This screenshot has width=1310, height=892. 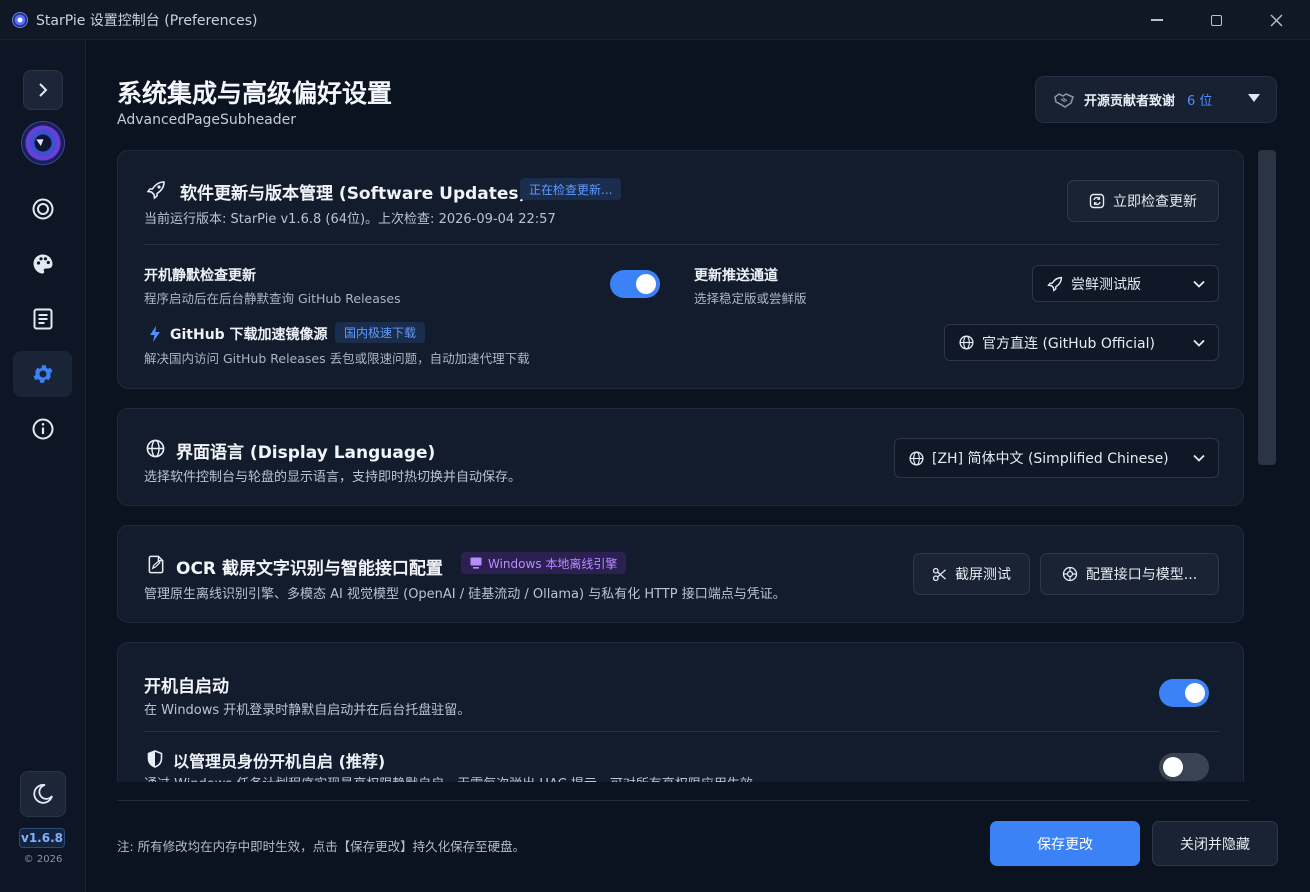 I want to click on contributors-dropdown: 开源贡献者致谢 6 位, so click(x=1156, y=99).